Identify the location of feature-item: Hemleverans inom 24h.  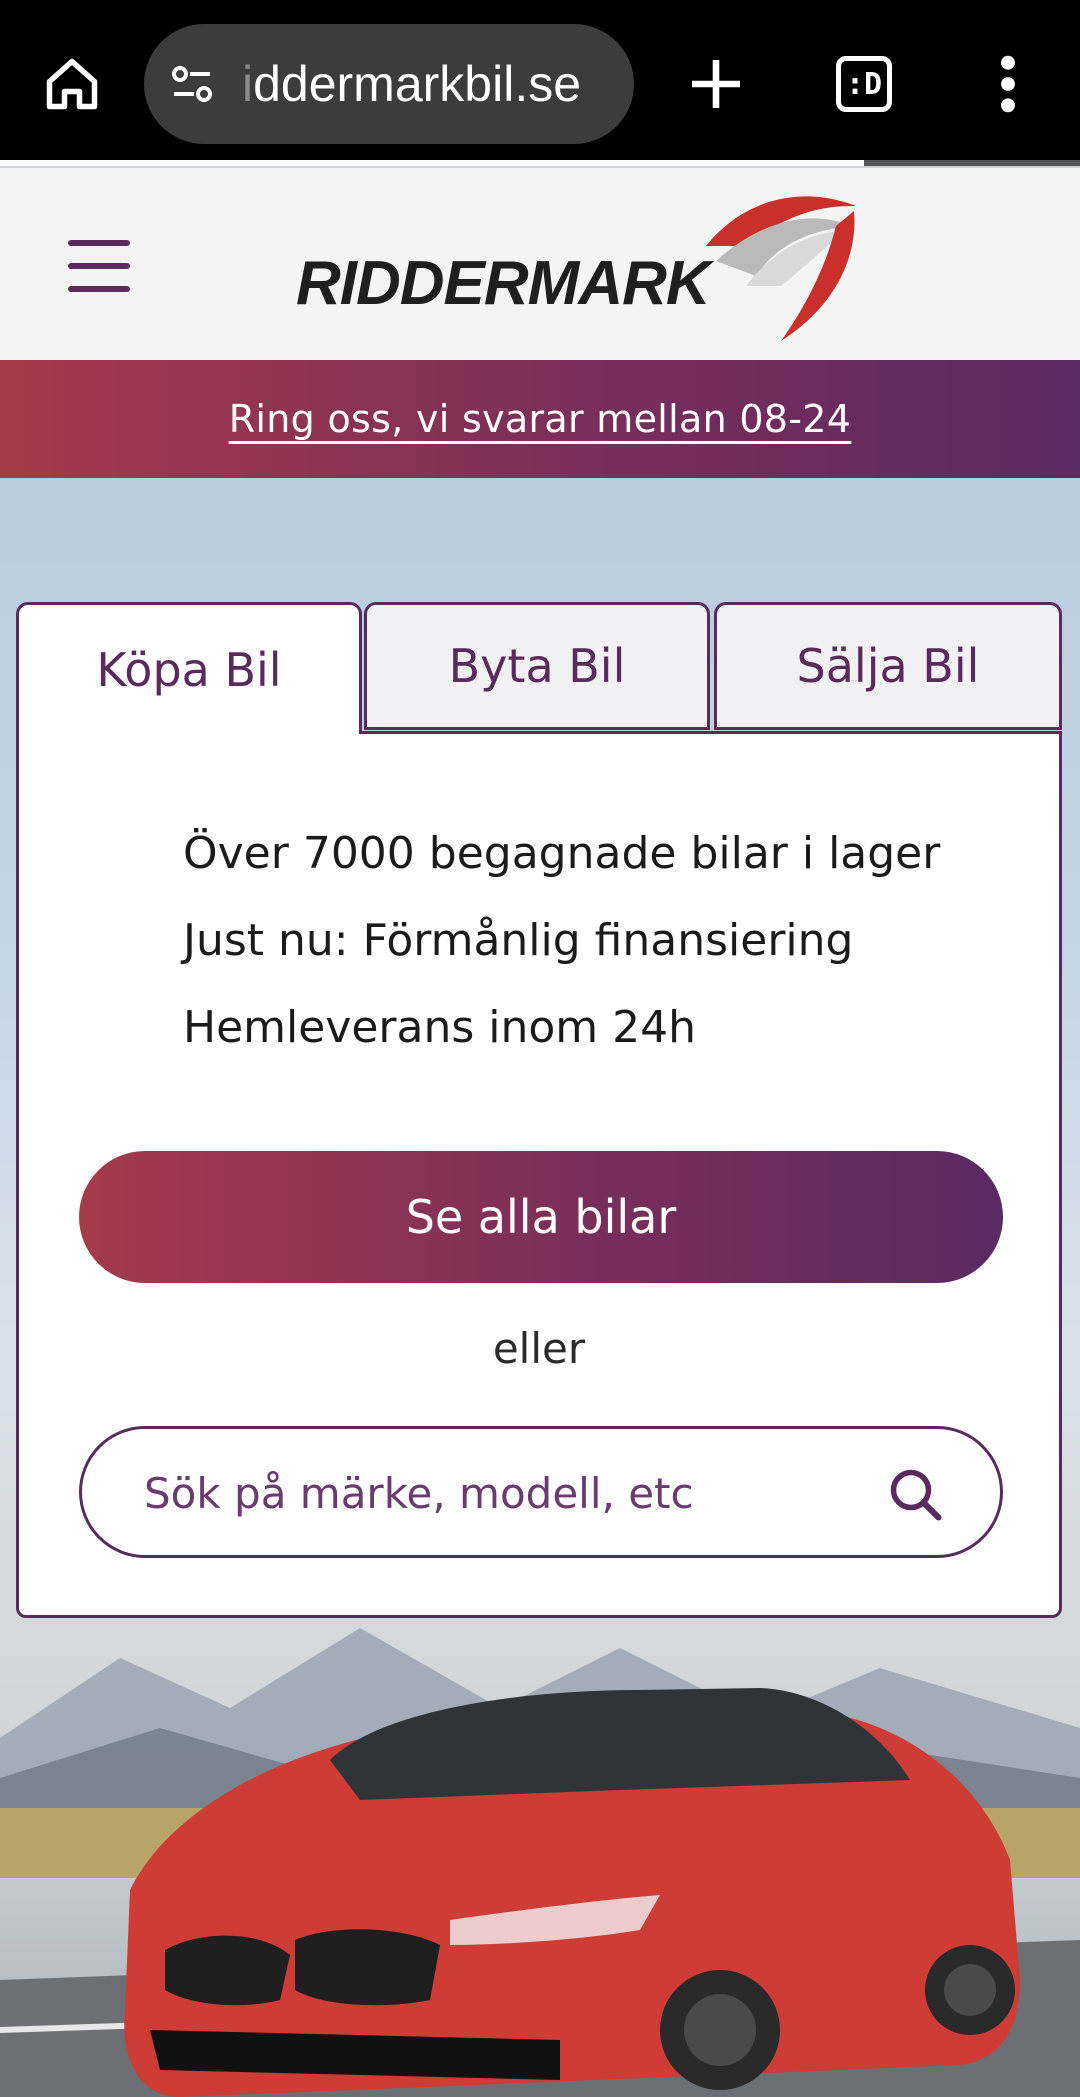
(440, 1027).